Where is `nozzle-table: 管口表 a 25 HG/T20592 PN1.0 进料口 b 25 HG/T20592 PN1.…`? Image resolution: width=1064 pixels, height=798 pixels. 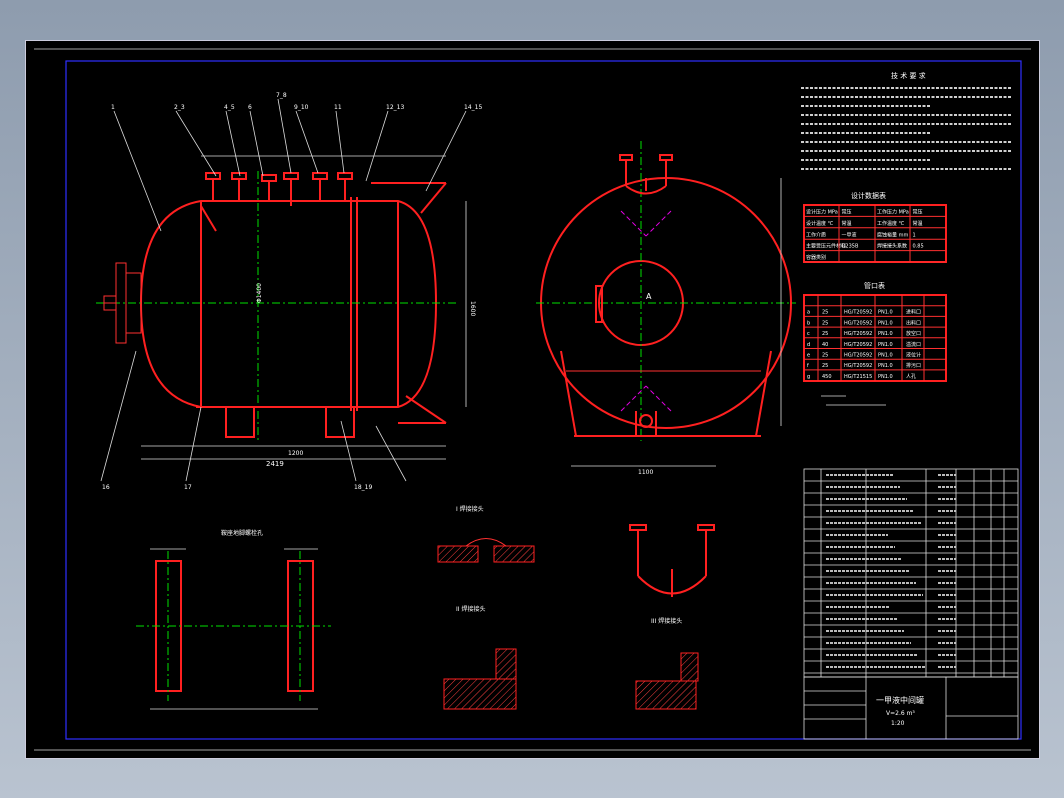
nozzle-table: 管口表 a 25 HG/T20592 PN1.0 进料口 b 25 HG/T20592 PN1.… is located at coordinates (875, 343).